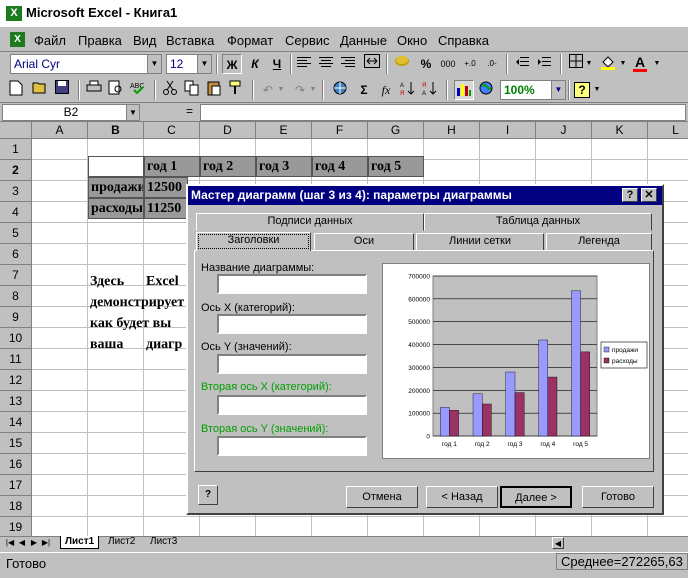 The image size is (688, 578). What do you see at coordinates (16, 359) in the screenshot?
I see `row-header-11: 11` at bounding box center [16, 359].